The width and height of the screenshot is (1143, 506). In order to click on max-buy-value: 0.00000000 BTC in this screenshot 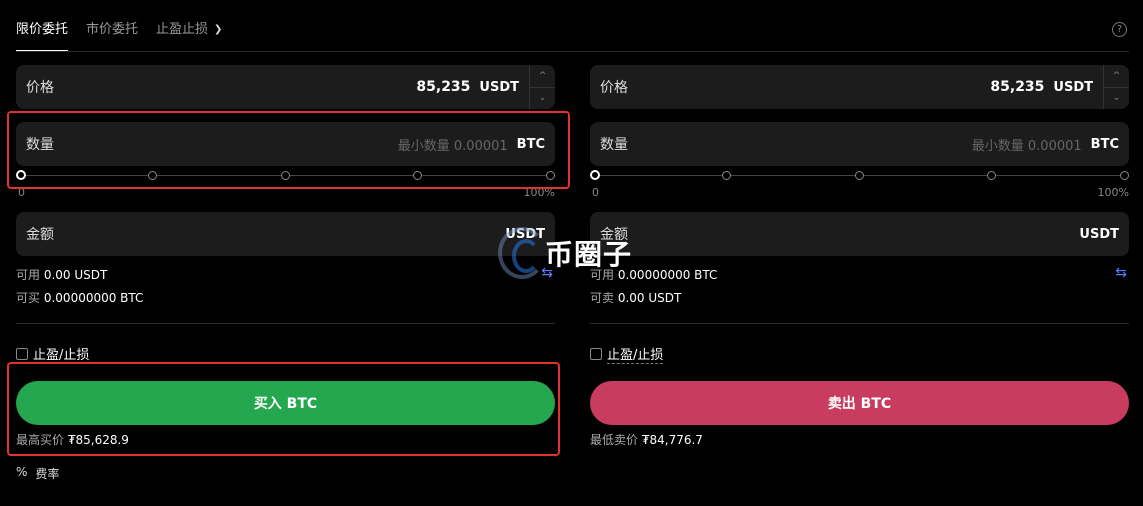, I will do `click(93, 298)`.